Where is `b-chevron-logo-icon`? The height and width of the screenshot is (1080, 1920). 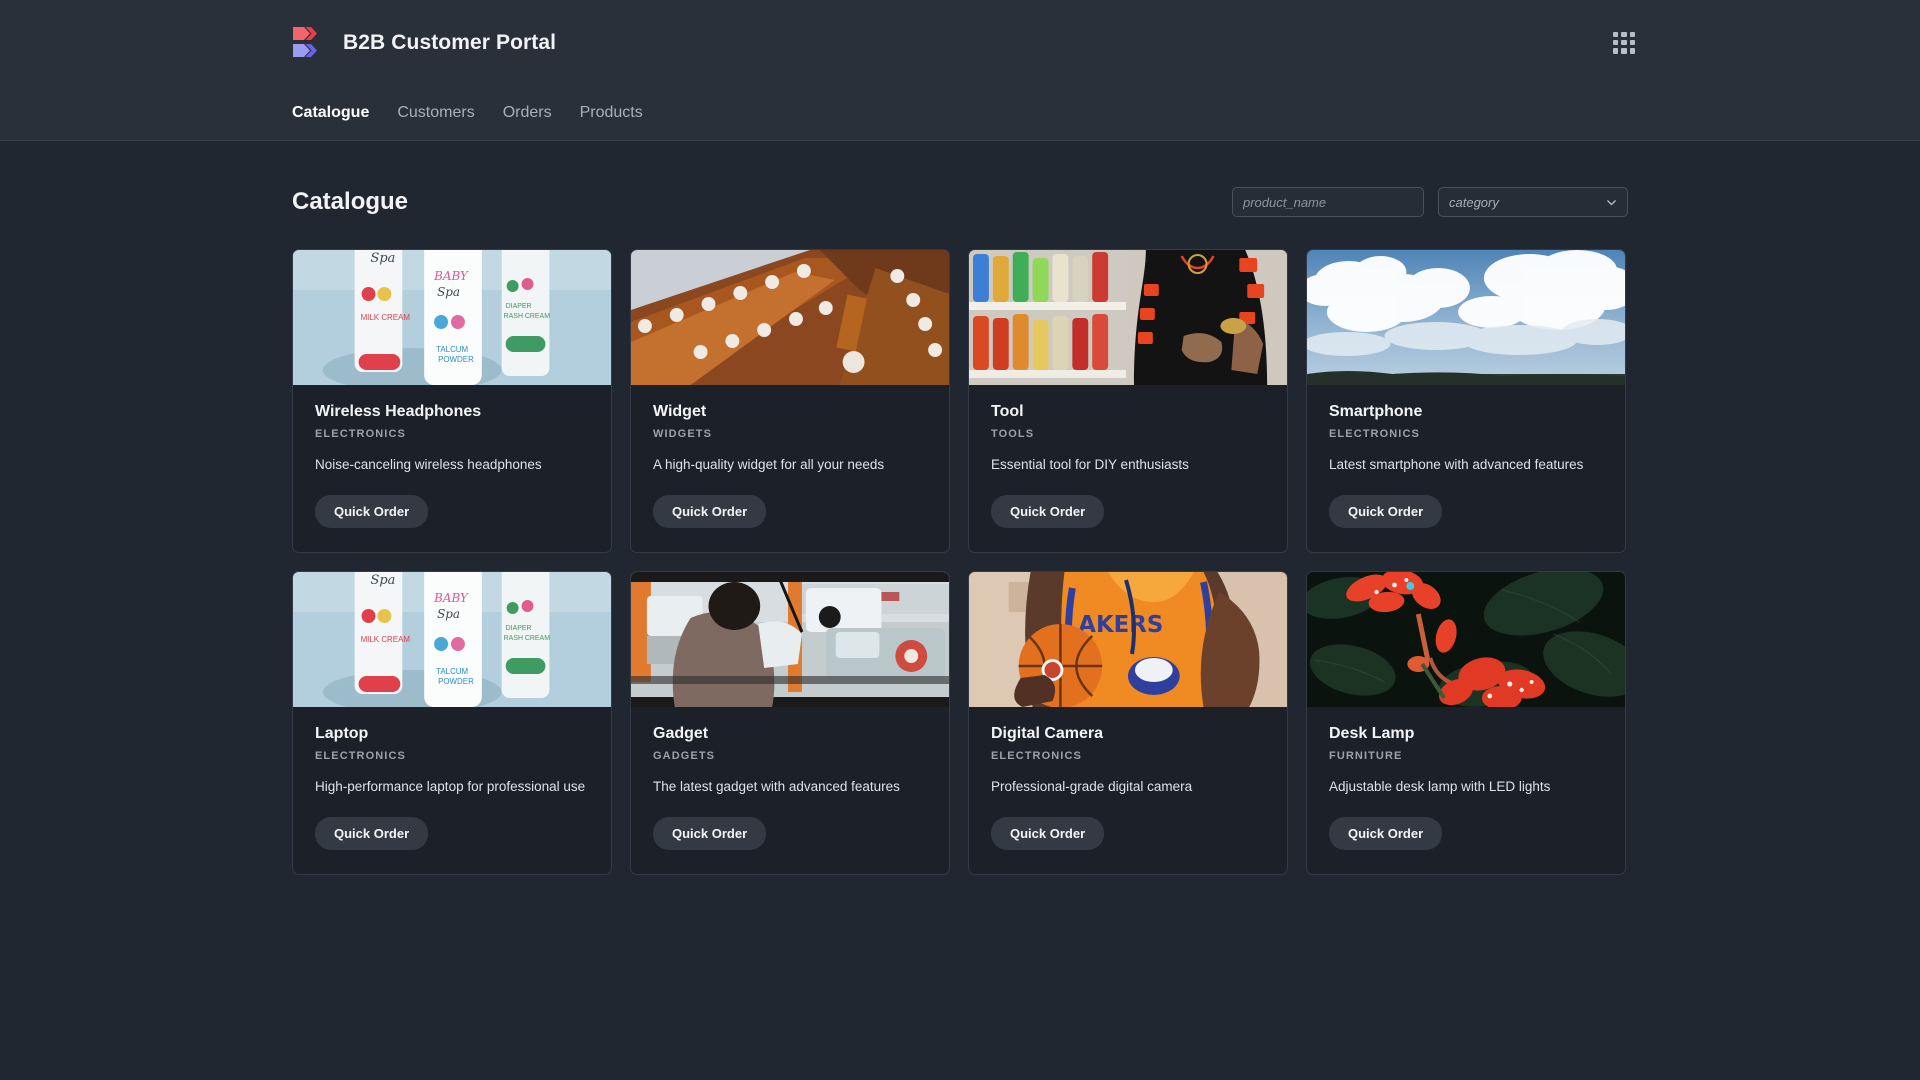
b-chevron-logo-icon is located at coordinates (310, 43).